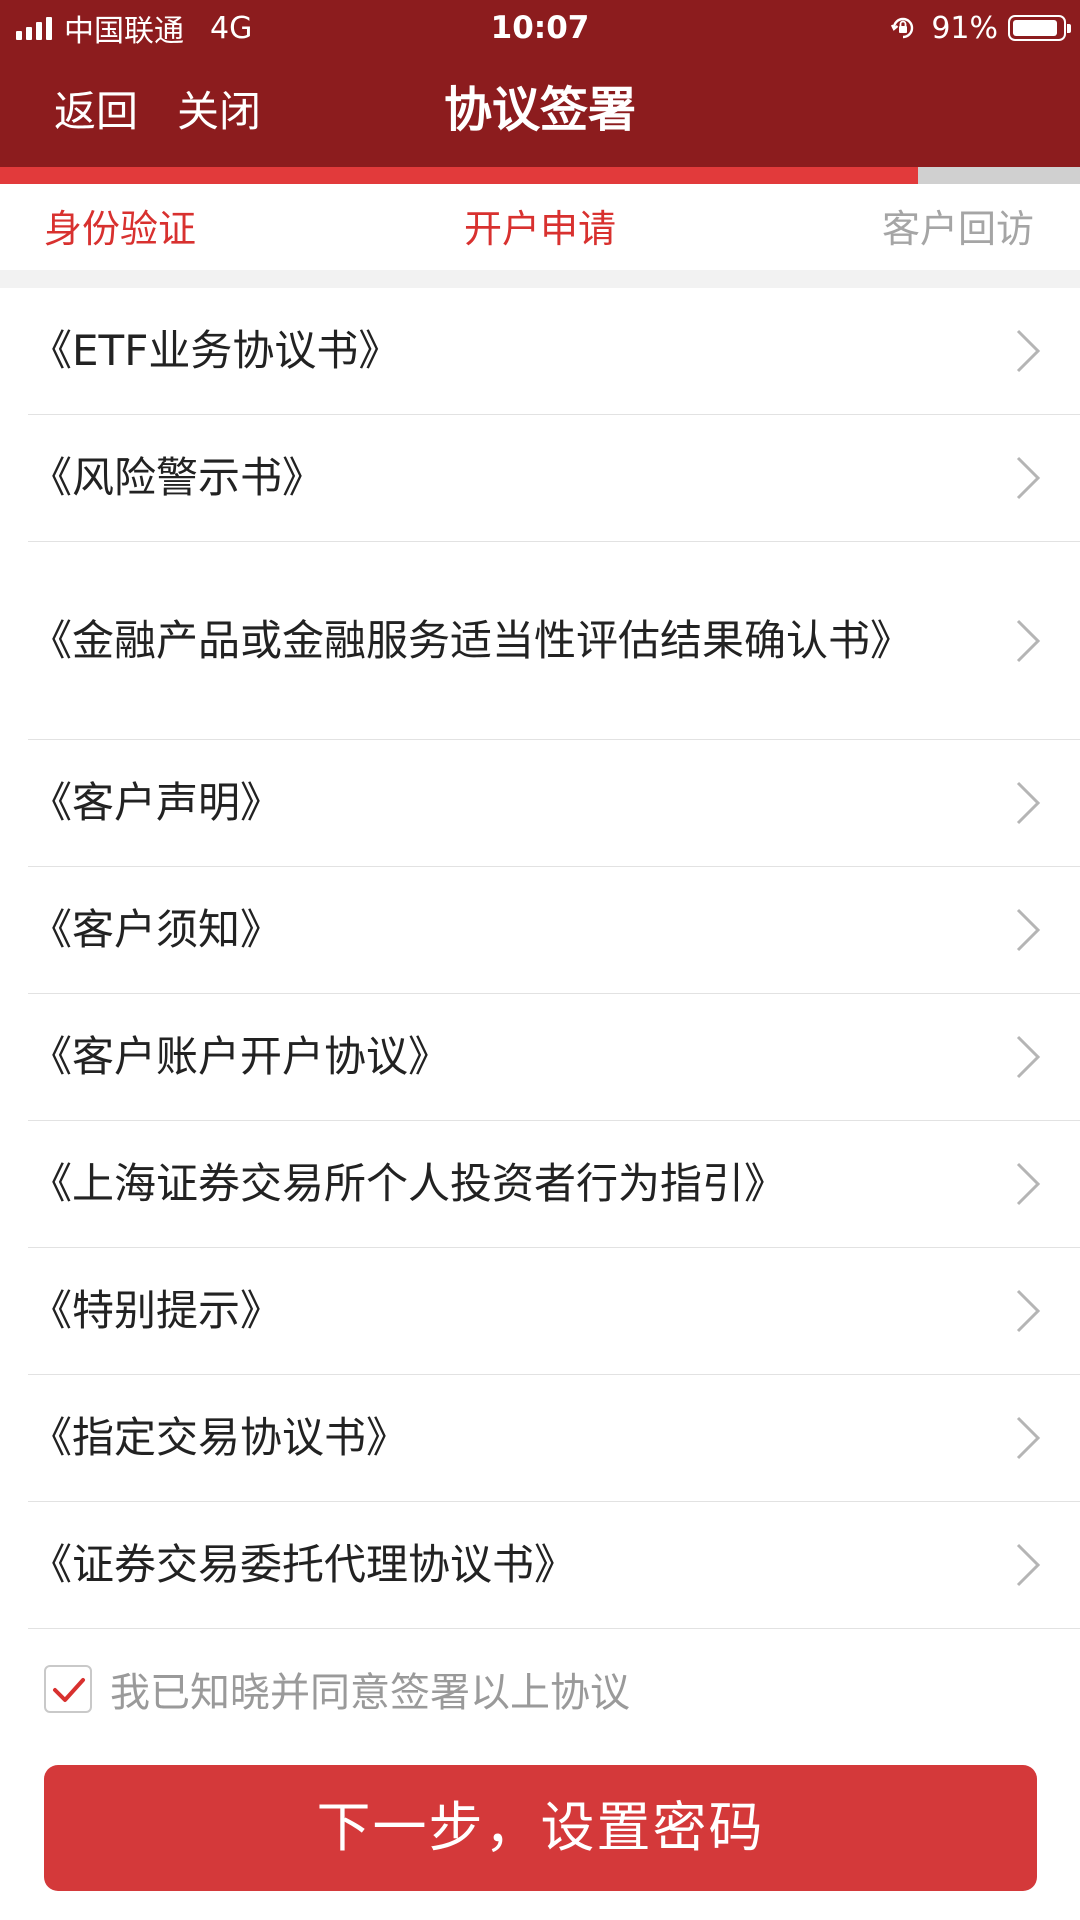 The image size is (1080, 1920). Describe the element at coordinates (902, 28) in the screenshot. I see `rotation-lock-icon` at that location.